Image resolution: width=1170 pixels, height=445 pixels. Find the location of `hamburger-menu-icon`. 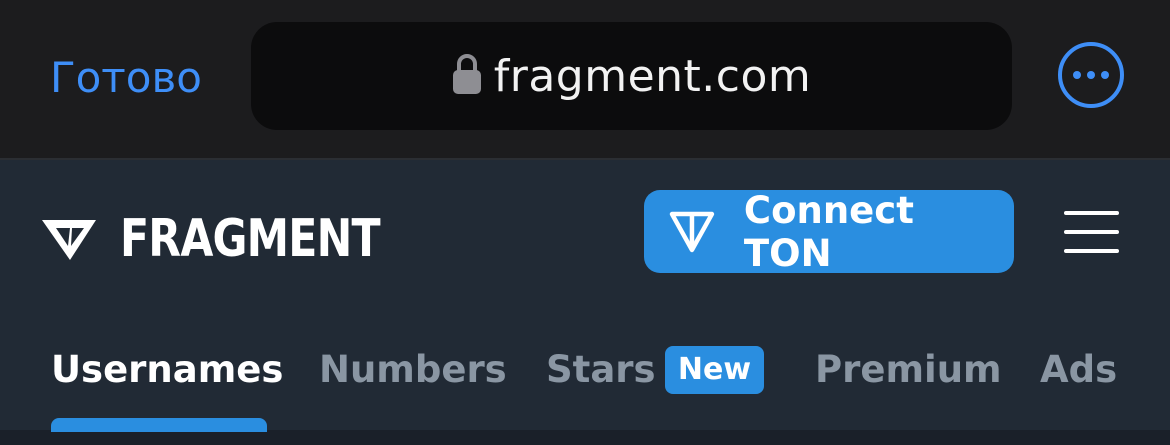

hamburger-menu-icon is located at coordinates (1091, 232).